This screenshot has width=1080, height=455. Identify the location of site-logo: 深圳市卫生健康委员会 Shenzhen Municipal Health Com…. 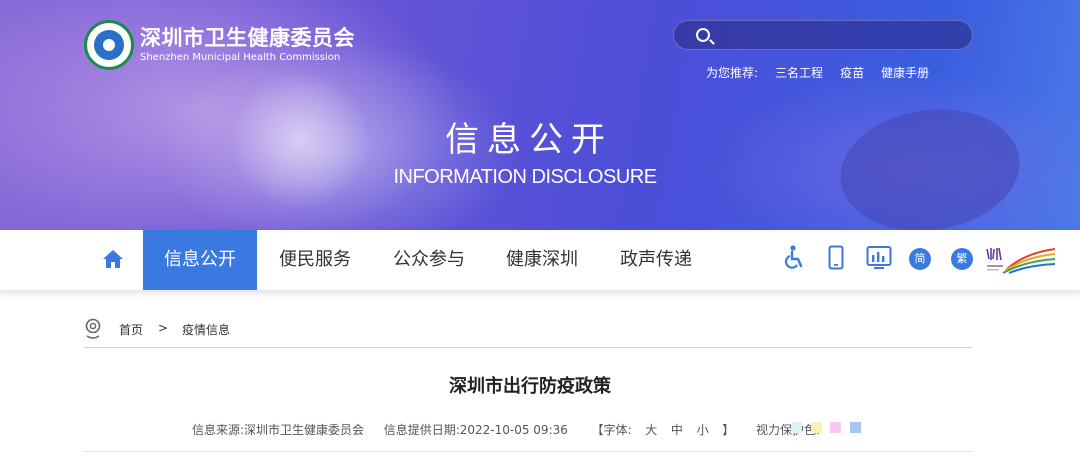
(219, 45).